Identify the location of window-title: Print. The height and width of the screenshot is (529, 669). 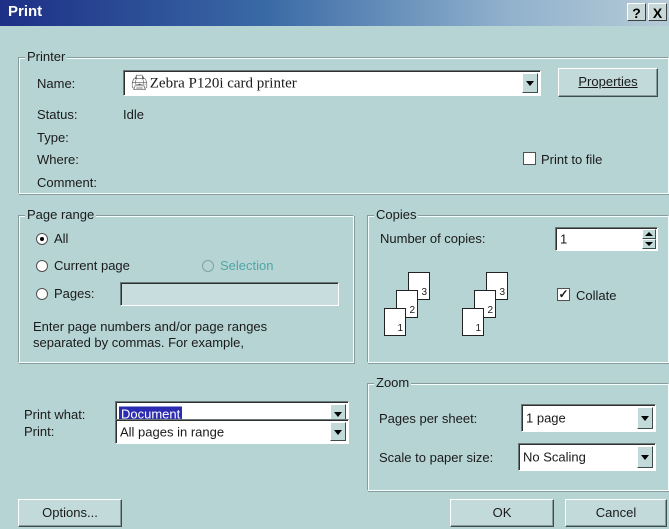
(25, 11).